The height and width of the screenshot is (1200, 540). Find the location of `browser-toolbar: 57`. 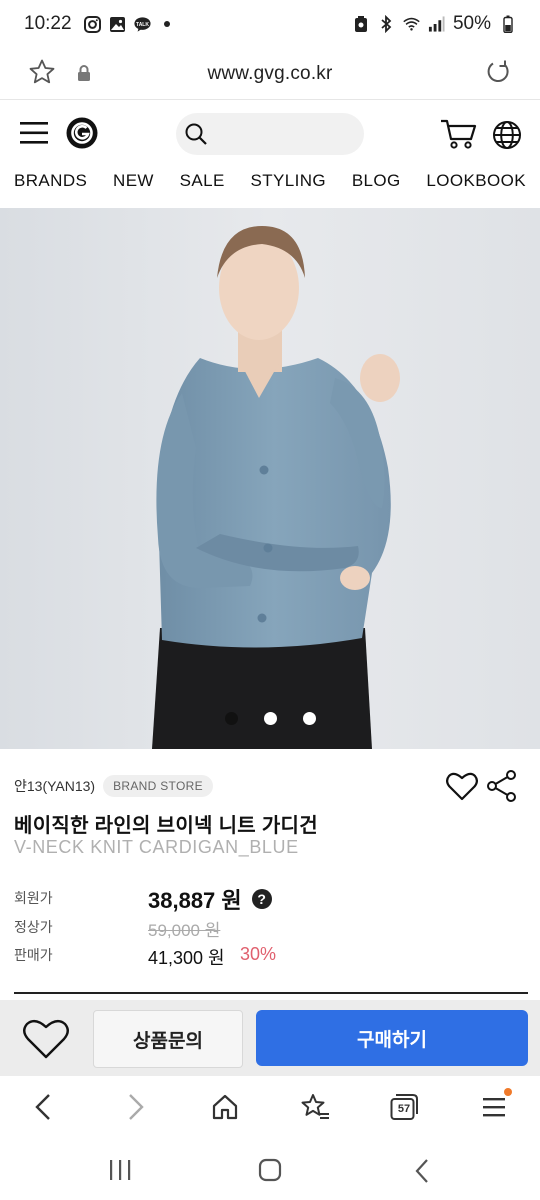

browser-toolbar: 57 is located at coordinates (270, 1108).